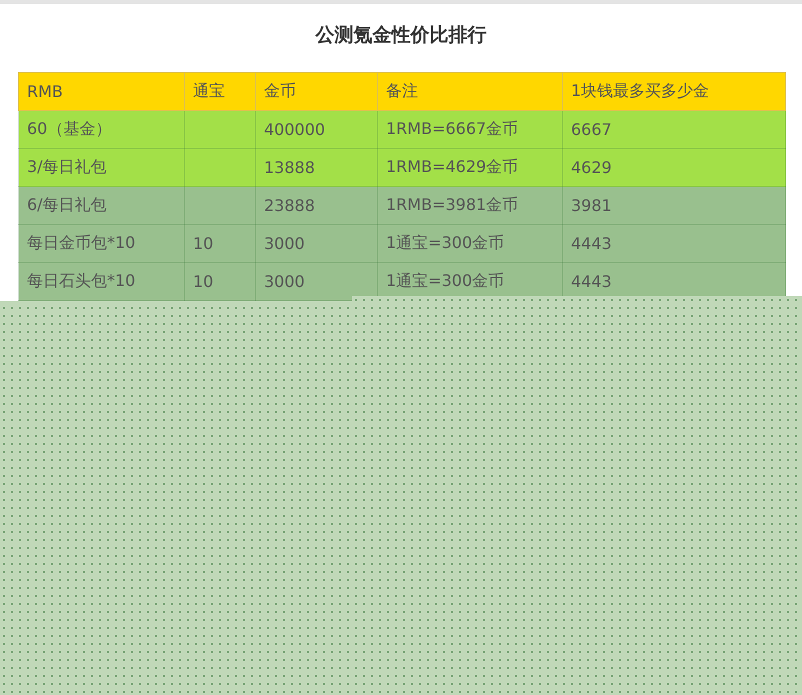  I want to click on page-title: 公测氪金性价比排行, so click(401, 35).